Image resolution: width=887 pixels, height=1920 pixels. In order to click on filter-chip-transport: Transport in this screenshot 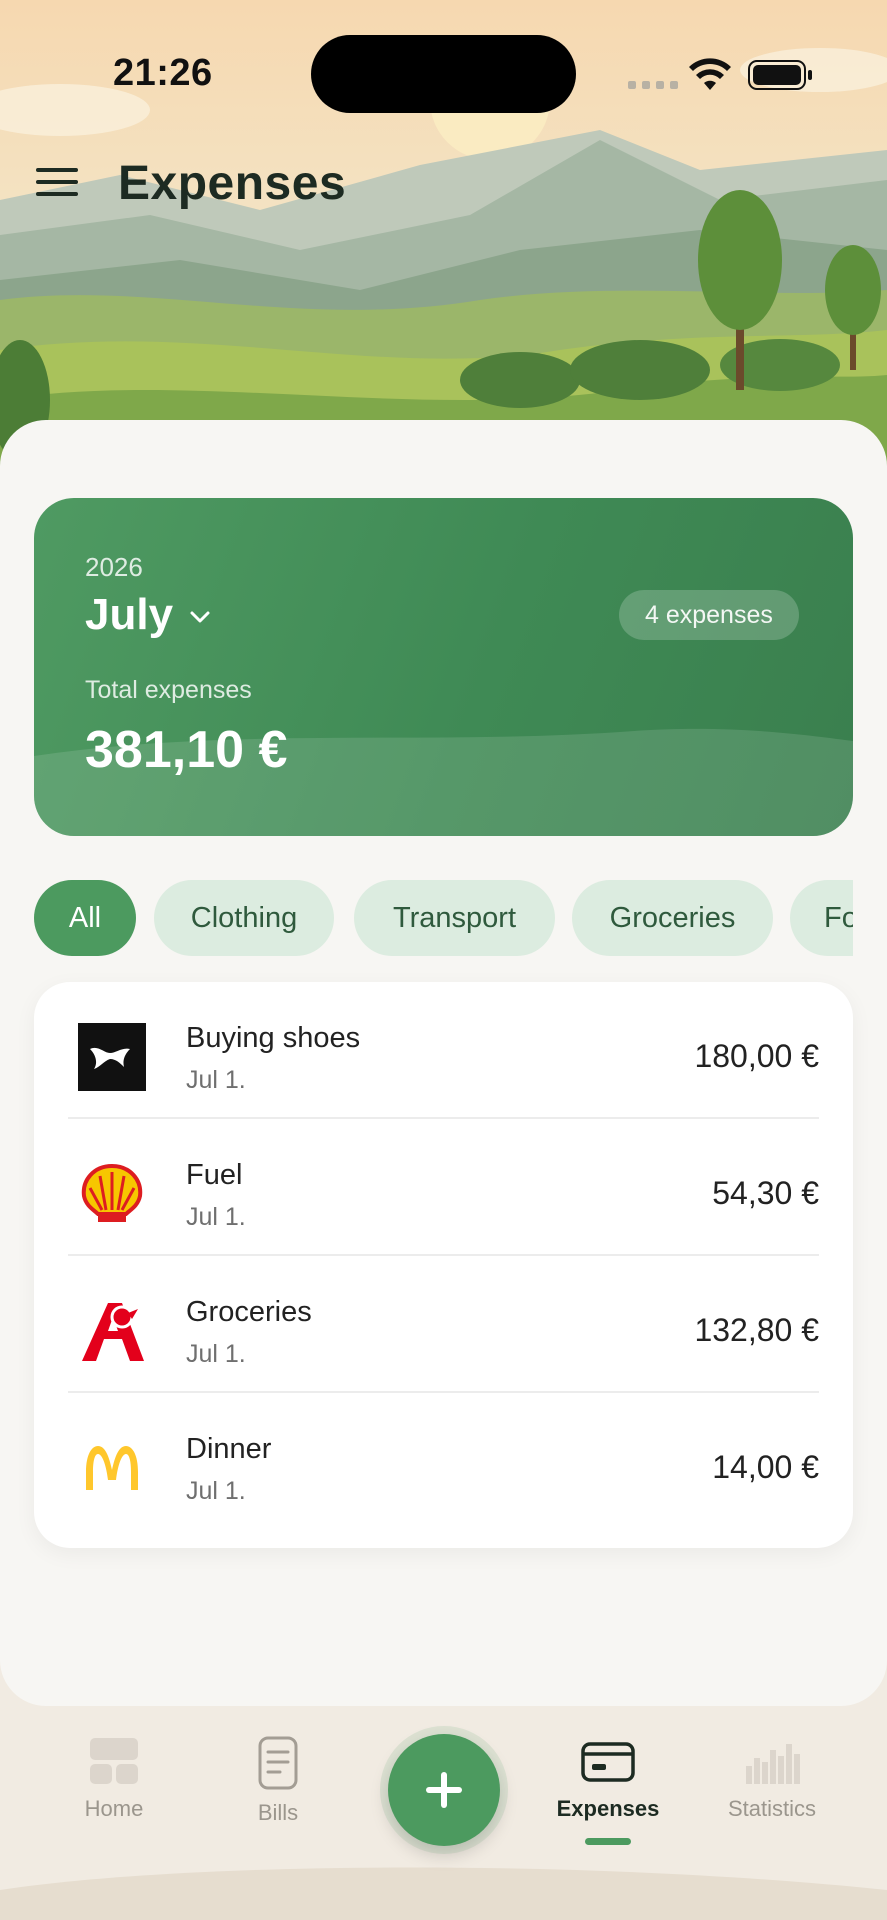, I will do `click(454, 918)`.